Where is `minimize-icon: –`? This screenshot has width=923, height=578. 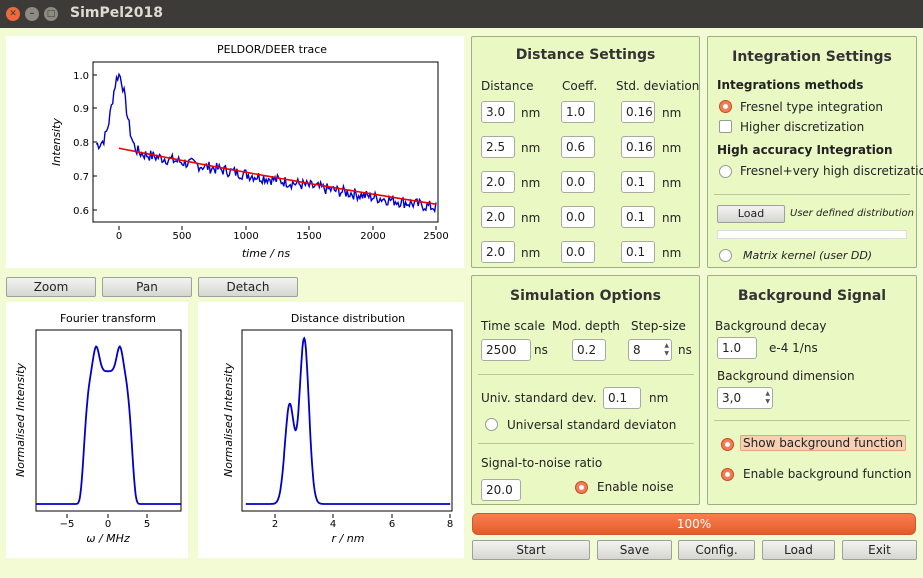
minimize-icon: – is located at coordinates (32, 14).